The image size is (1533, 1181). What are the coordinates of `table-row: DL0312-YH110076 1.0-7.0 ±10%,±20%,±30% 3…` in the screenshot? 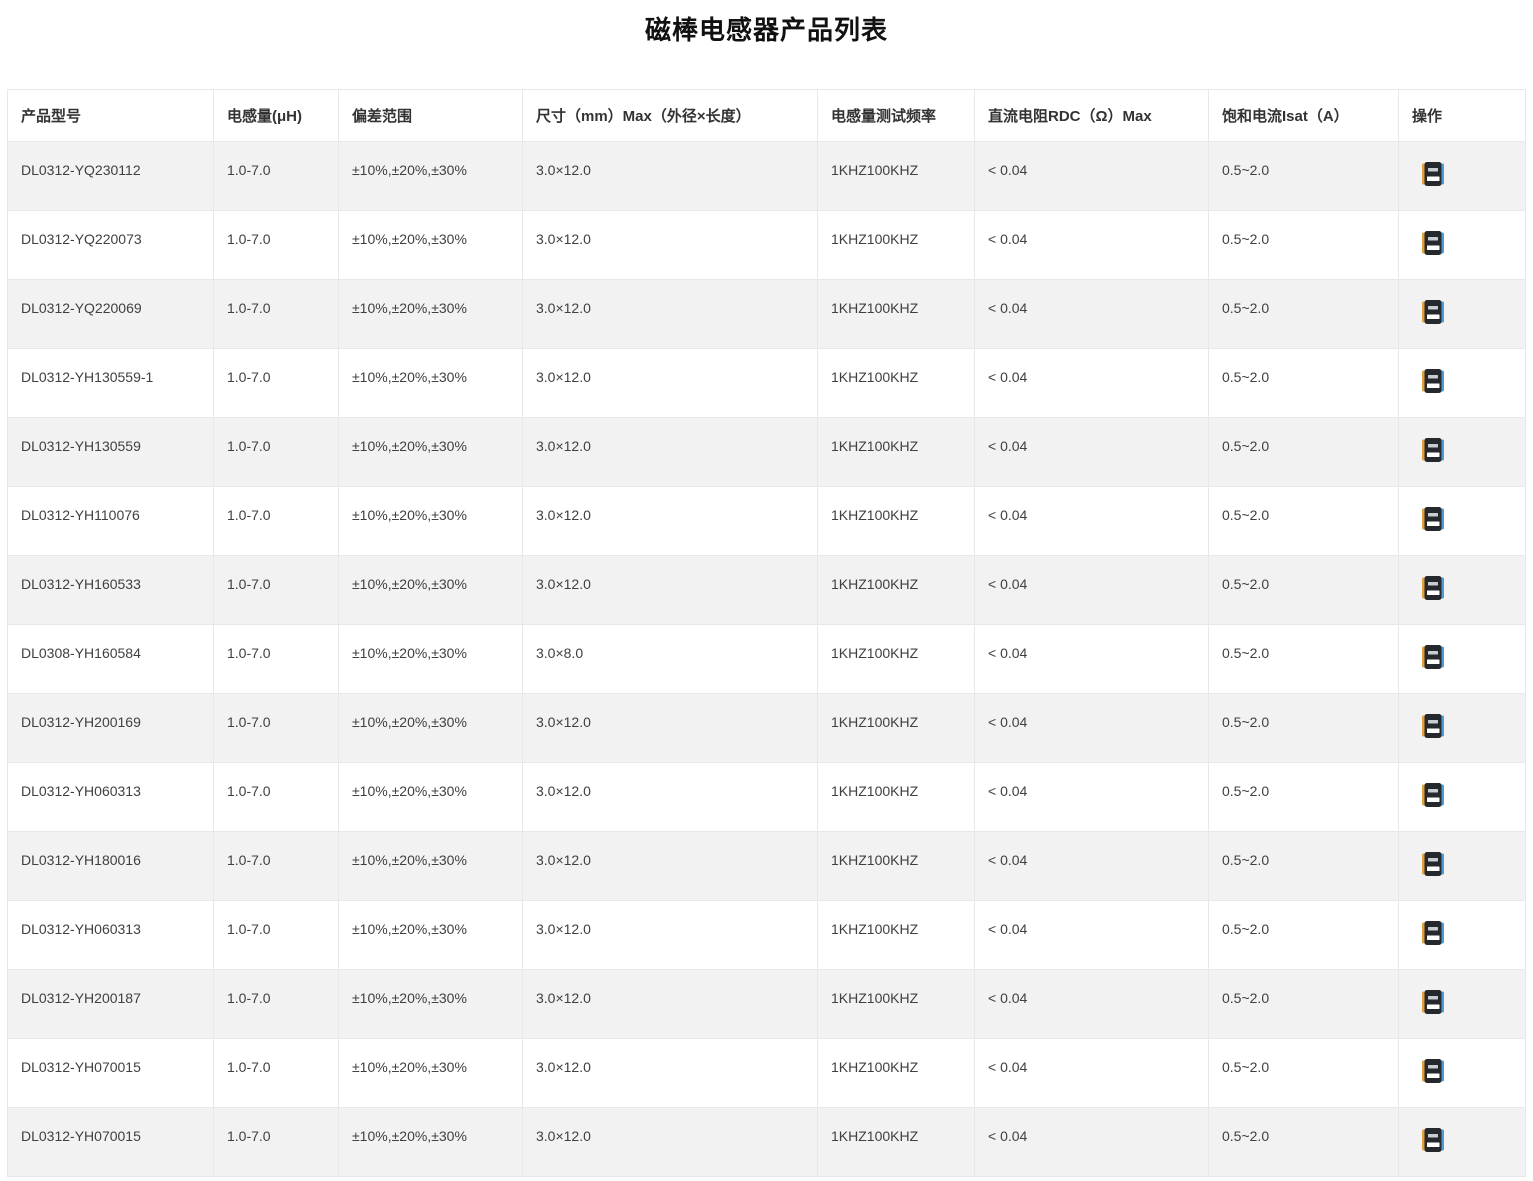 It's located at (766, 521).